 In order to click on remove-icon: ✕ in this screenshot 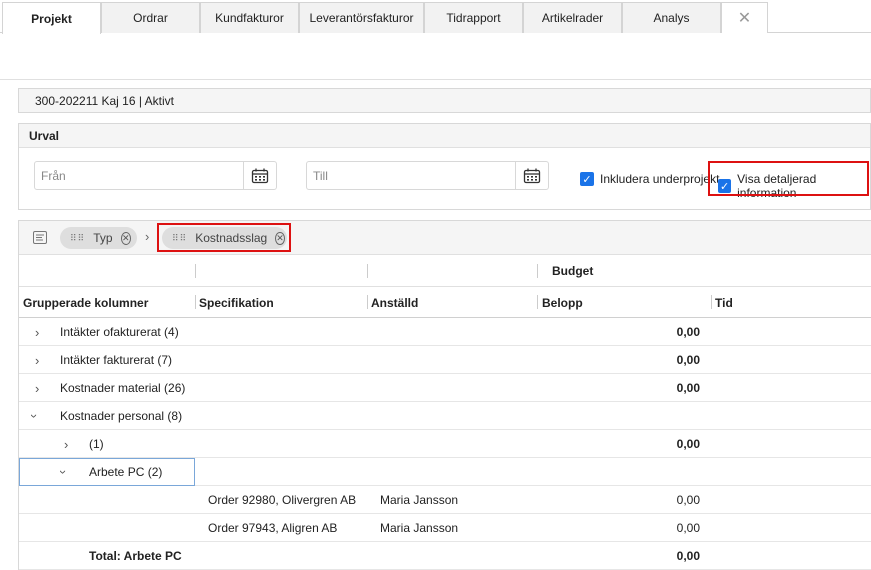, I will do `click(125, 238)`.